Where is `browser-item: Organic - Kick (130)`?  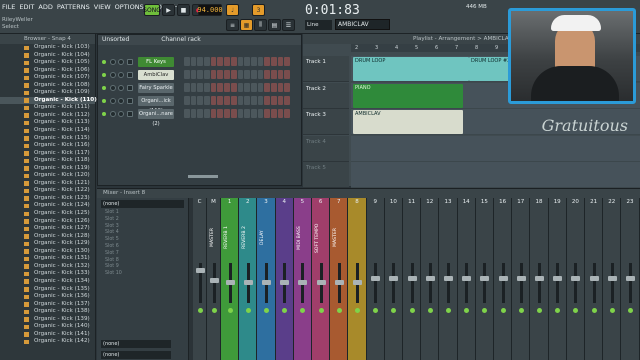 browser-item: Organic - Kick (130) is located at coordinates (47, 252).